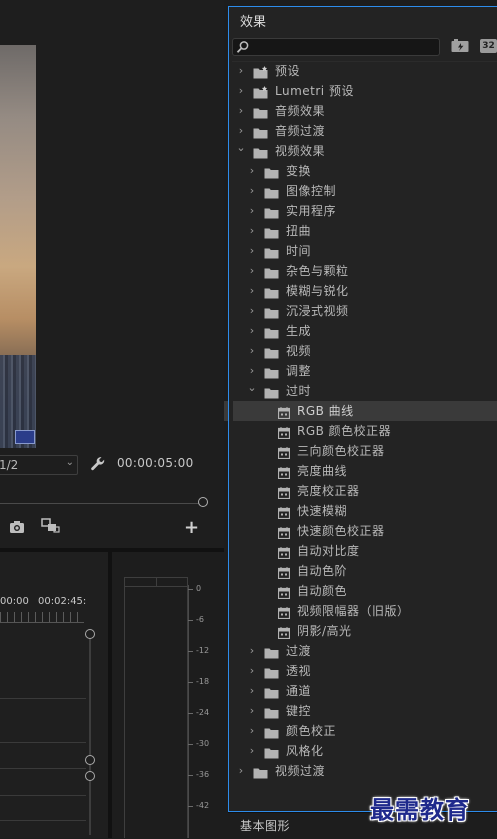 This screenshot has width=497, height=839. Describe the element at coordinates (248, 451) in the screenshot. I see `effect-item: 三向颜色校正器` at that location.